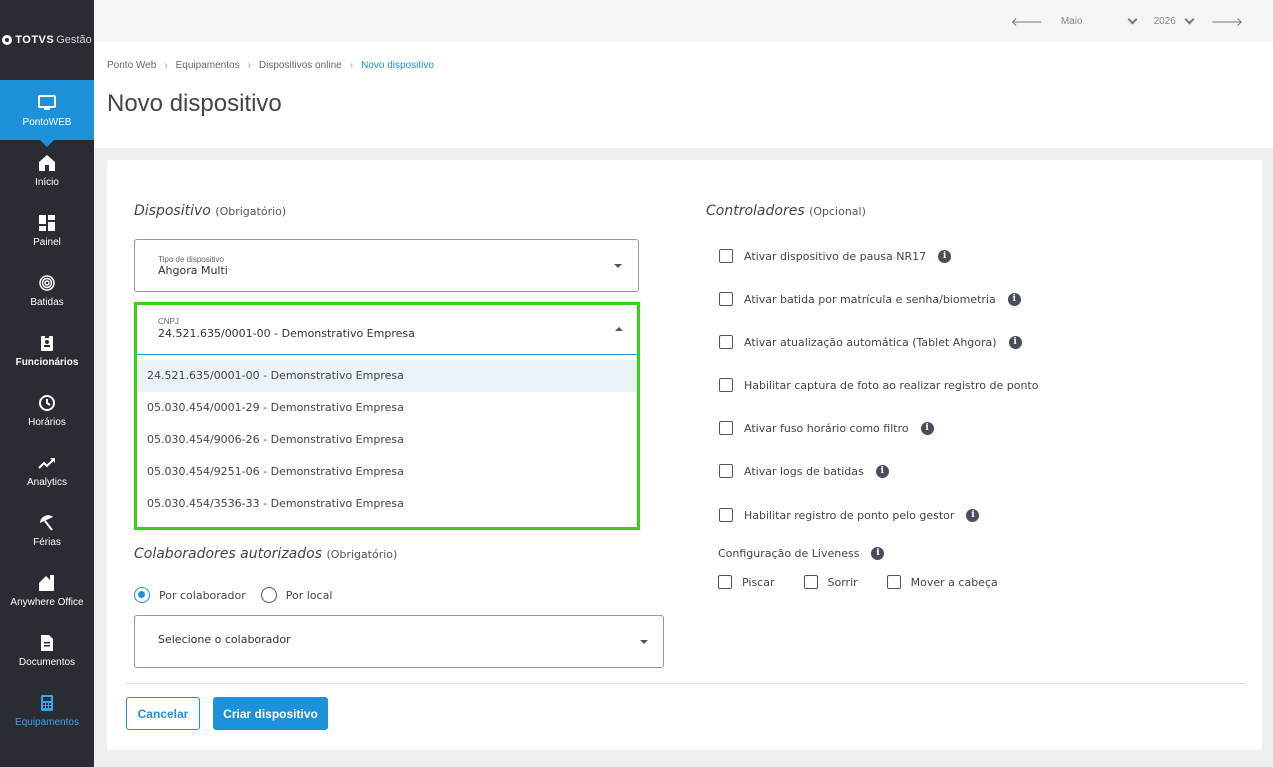 Image resolution: width=1273 pixels, height=767 pixels. What do you see at coordinates (47, 230) in the screenshot?
I see `sidebar-item-painel: Painel` at bounding box center [47, 230].